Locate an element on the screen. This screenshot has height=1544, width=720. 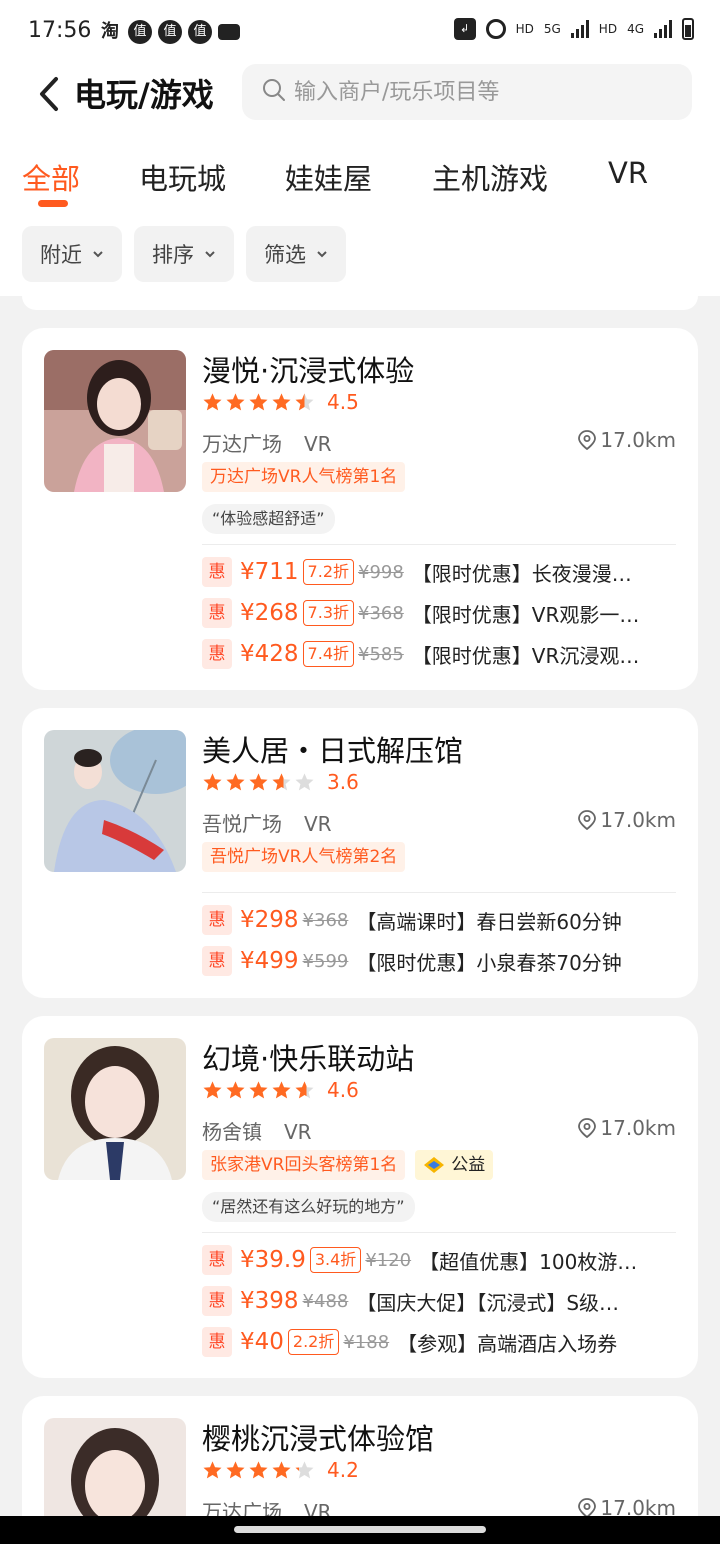
tab-console-games: 主机游戏 is located at coordinates (490, 177).